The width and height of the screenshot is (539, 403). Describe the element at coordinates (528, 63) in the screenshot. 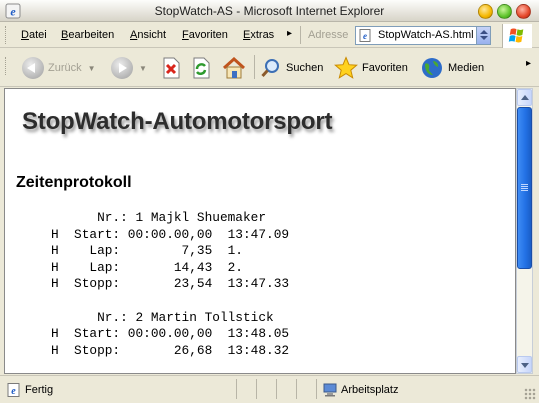

I see `toolbar-more-chevron-icon: ▸` at that location.